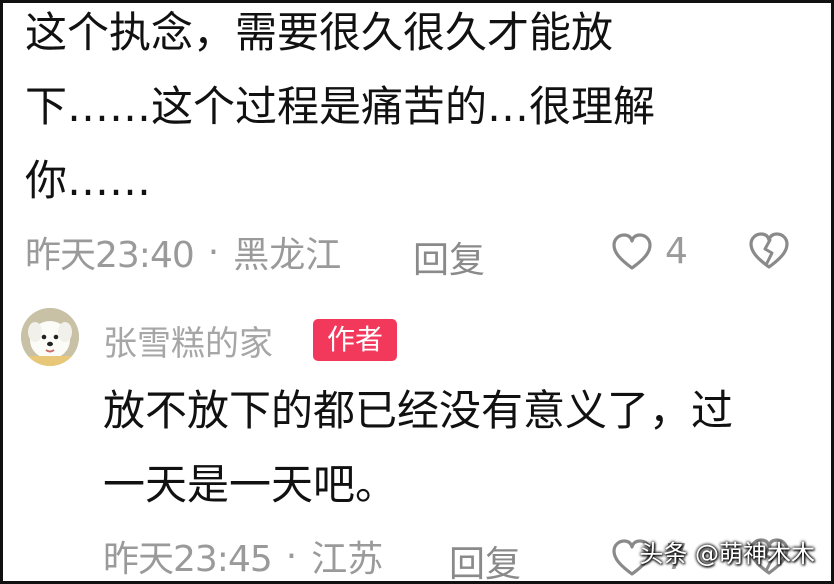  What do you see at coordinates (287, 255) in the screenshot?
I see `comment-location: 黑龙江` at bounding box center [287, 255].